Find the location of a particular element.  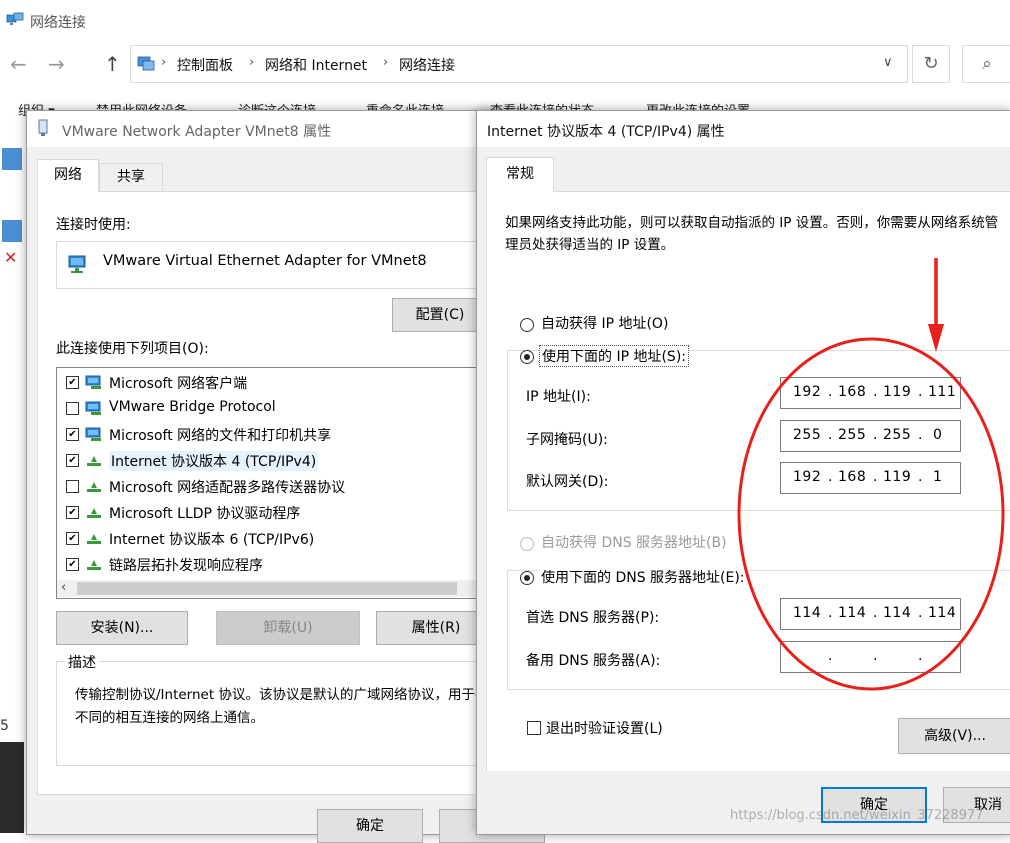

list-item: ✔ Microsoft 网络客户端 is located at coordinates (277, 383).